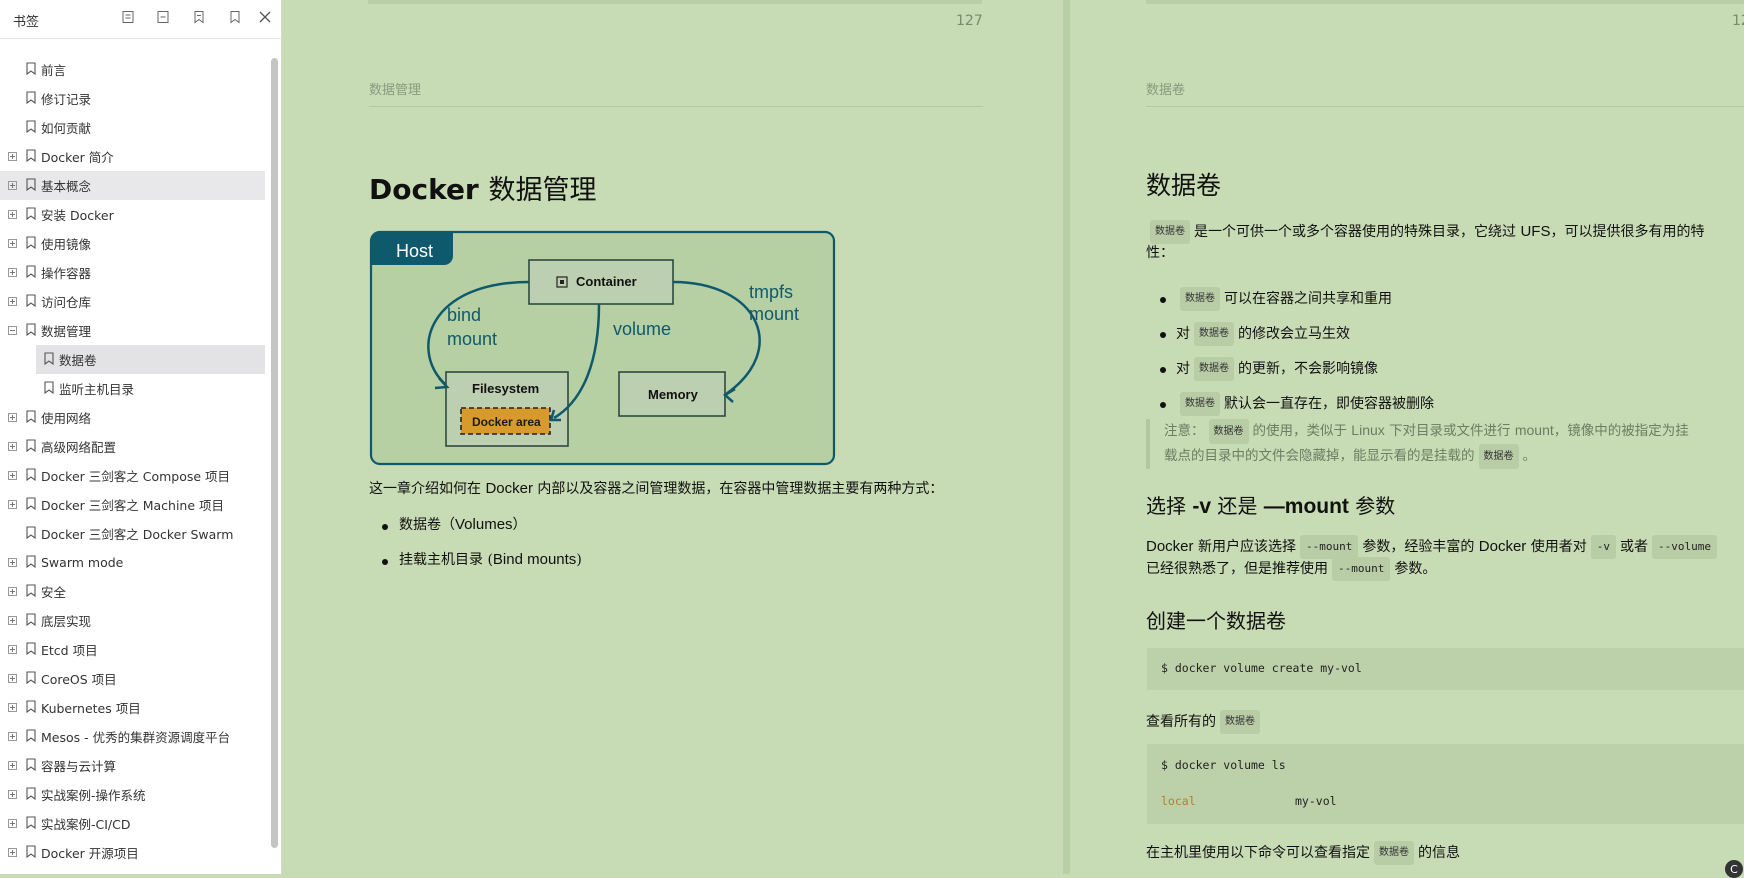 This screenshot has height=878, width=1744. What do you see at coordinates (1445, 2) in the screenshot?
I see `page-top-rule` at bounding box center [1445, 2].